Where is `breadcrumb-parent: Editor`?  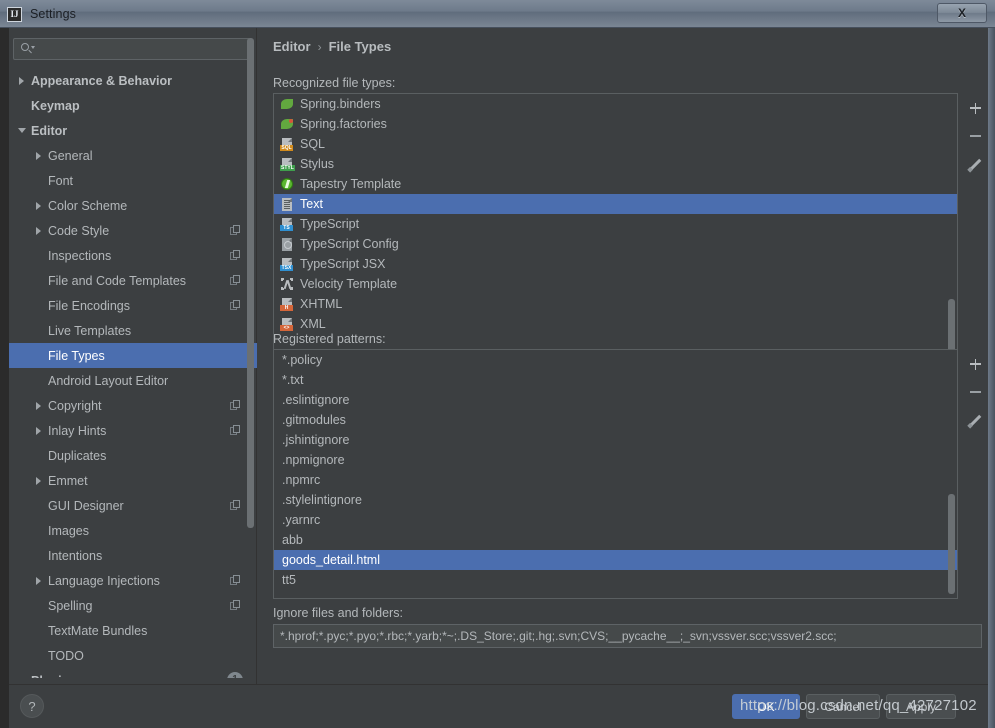
breadcrumb-parent: Editor is located at coordinates (292, 46).